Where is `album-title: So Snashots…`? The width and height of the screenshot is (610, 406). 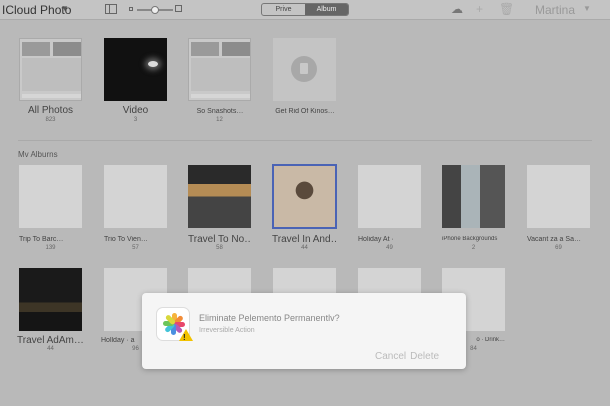
album-title: So Snashots… is located at coordinates (220, 111).